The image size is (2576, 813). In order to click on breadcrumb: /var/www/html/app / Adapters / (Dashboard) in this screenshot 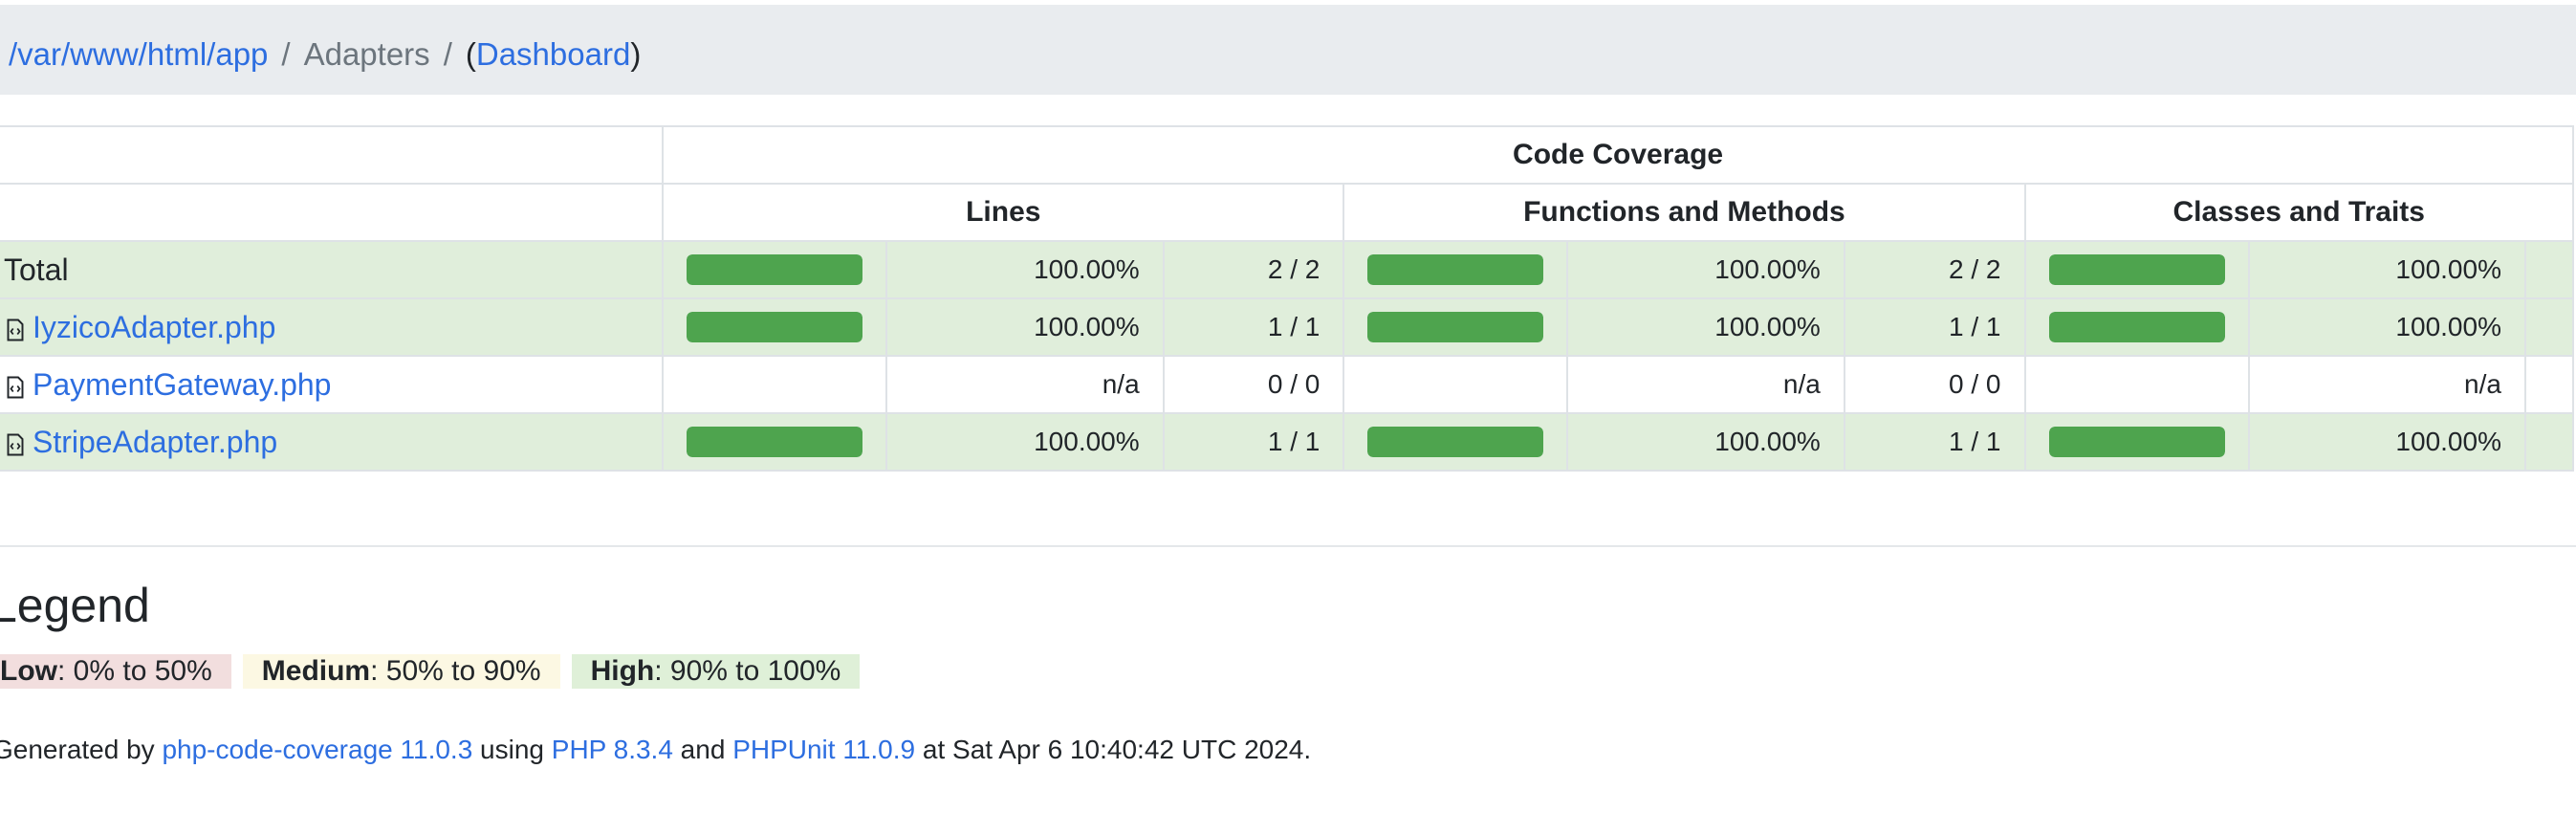, I will do `click(325, 54)`.